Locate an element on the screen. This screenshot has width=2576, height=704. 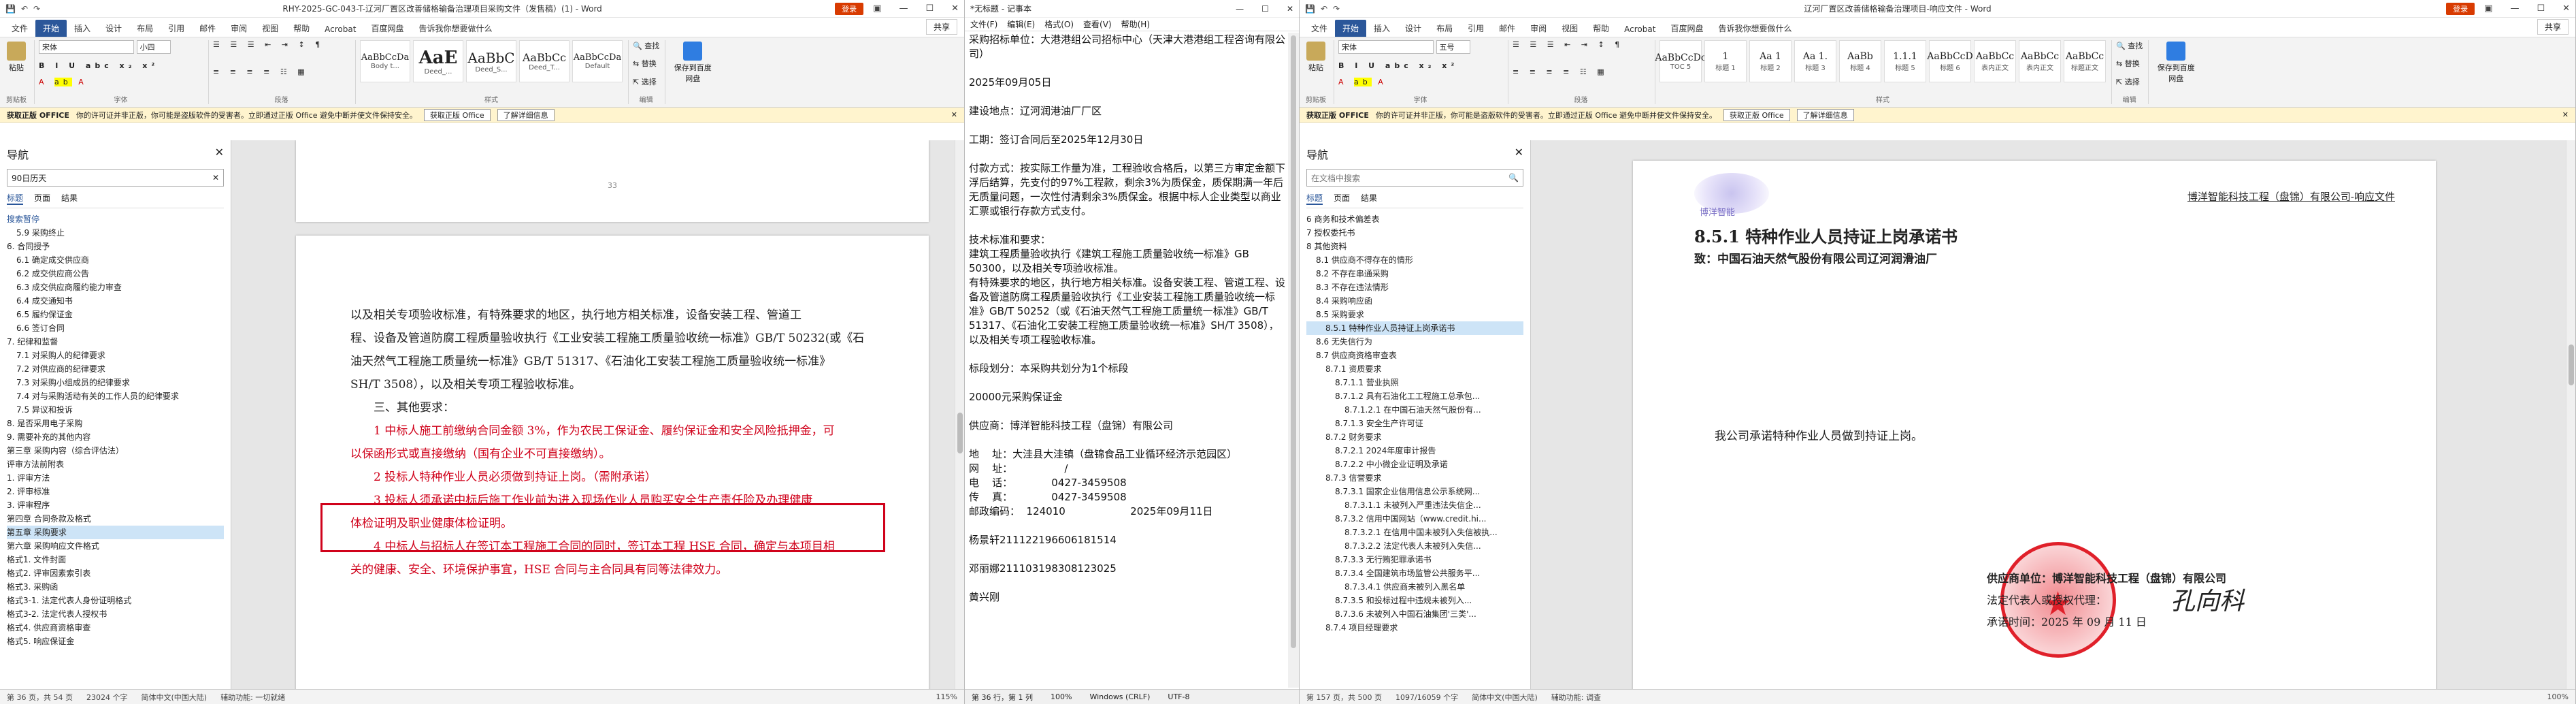
nav-heading-item: 8.5 采购要求 is located at coordinates (1415, 314).